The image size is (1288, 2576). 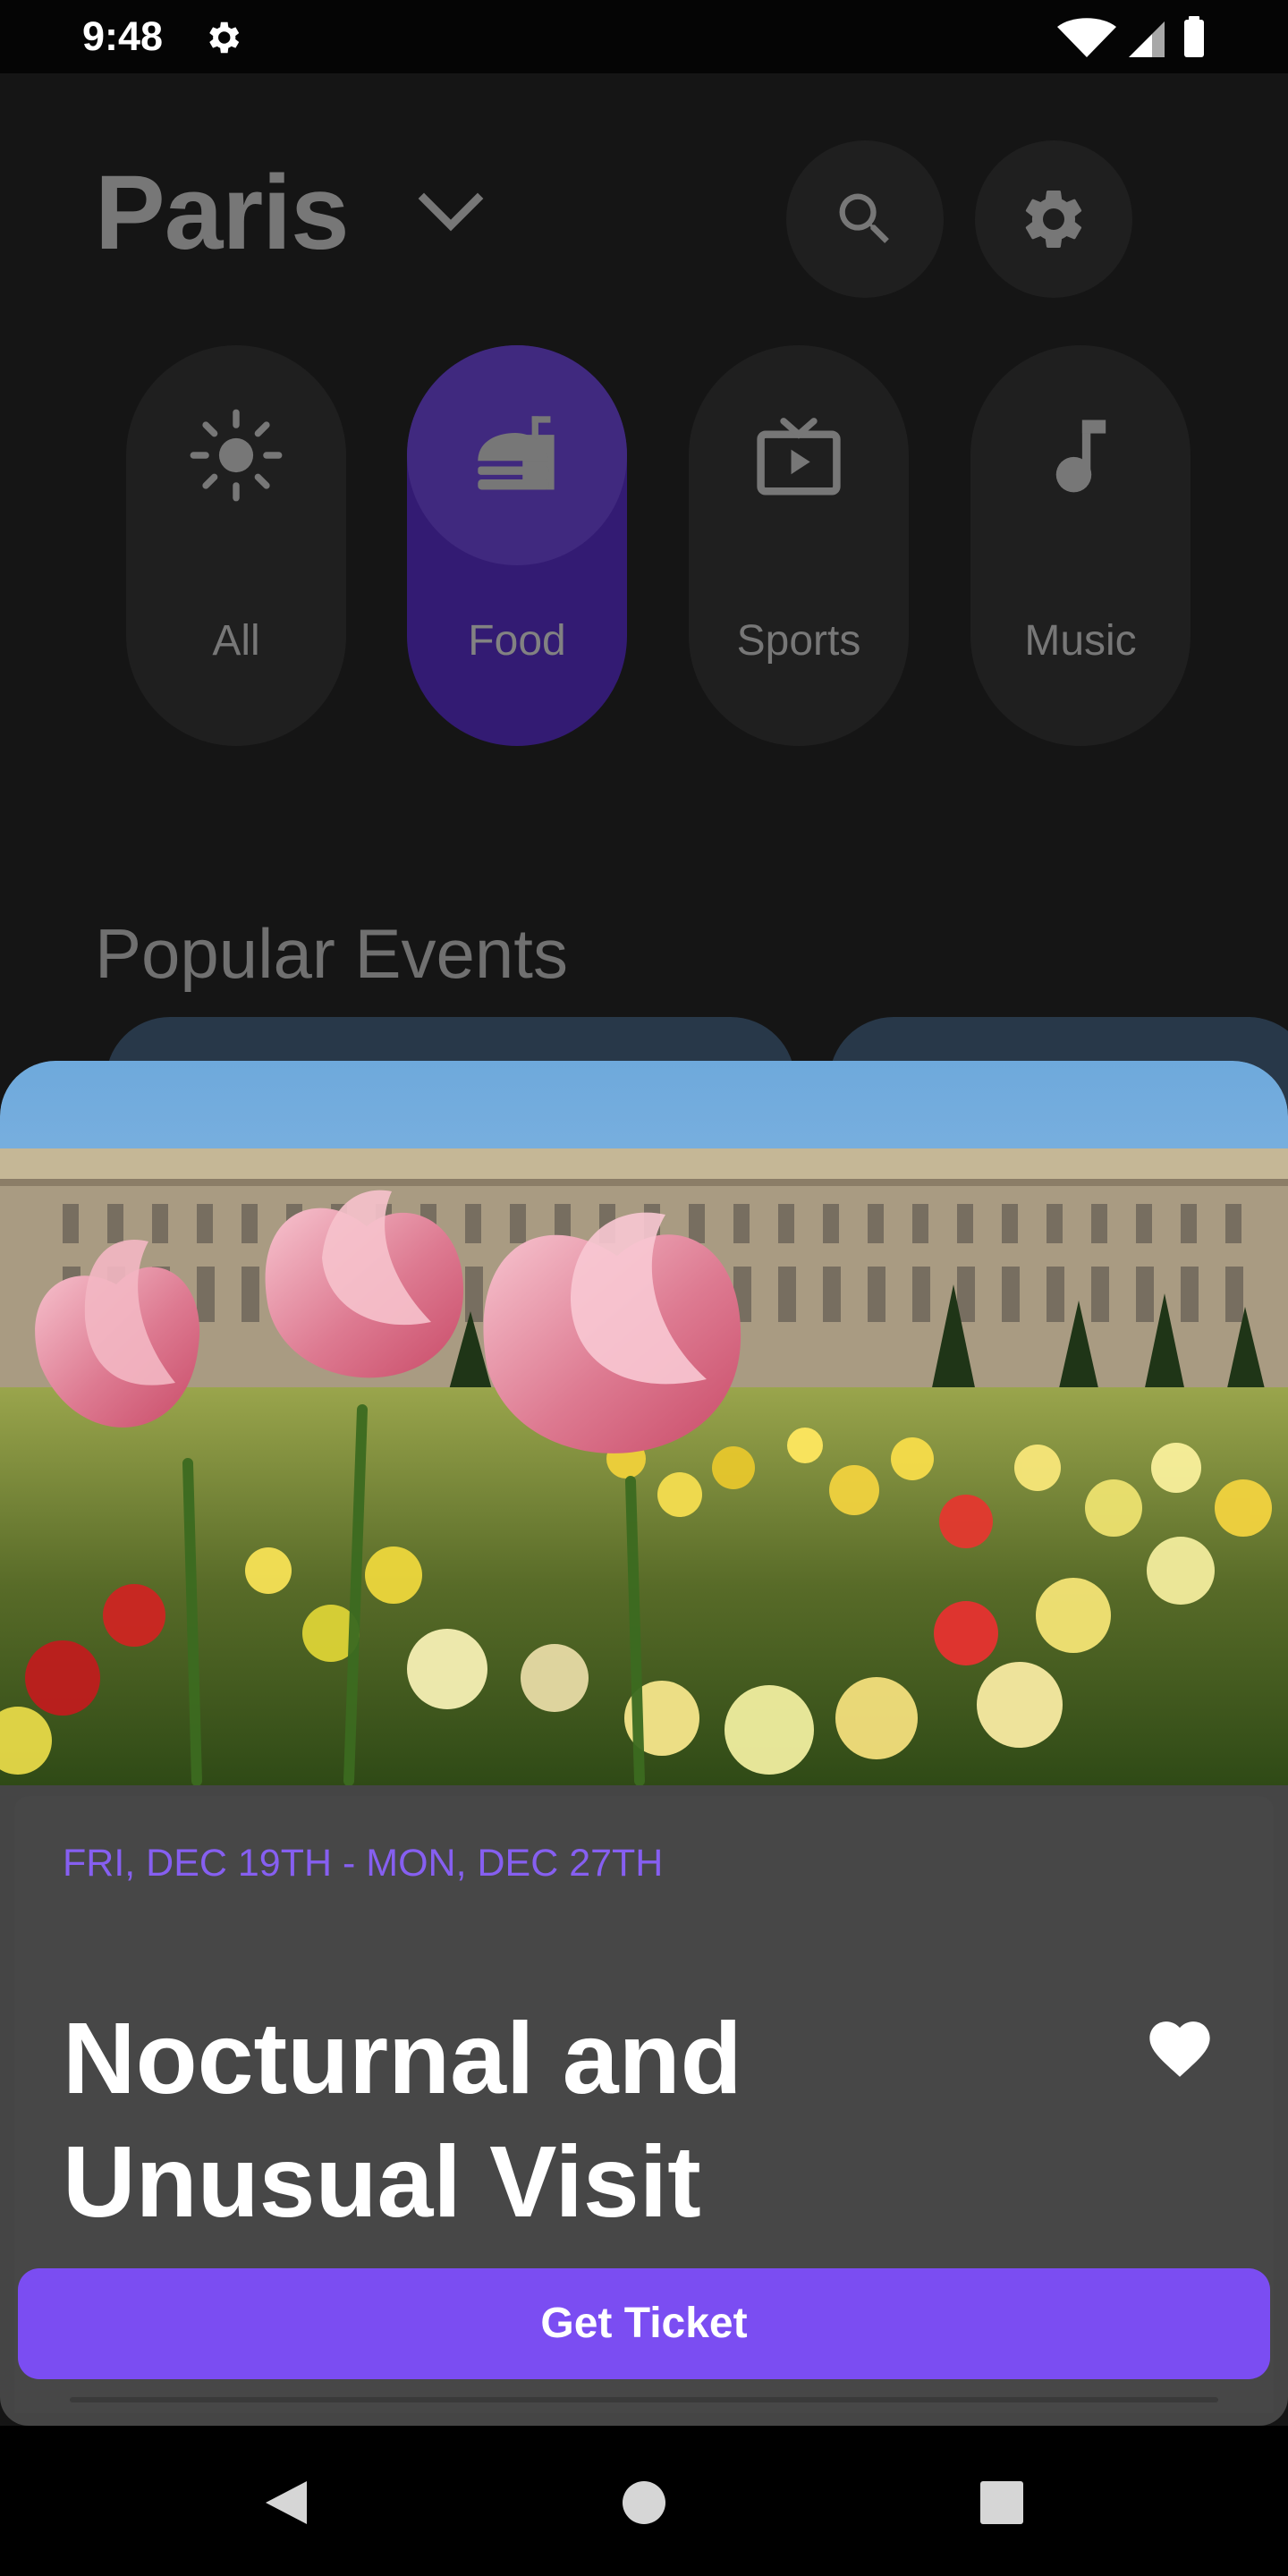 I want to click on status-indicators, so click(x=1130, y=36).